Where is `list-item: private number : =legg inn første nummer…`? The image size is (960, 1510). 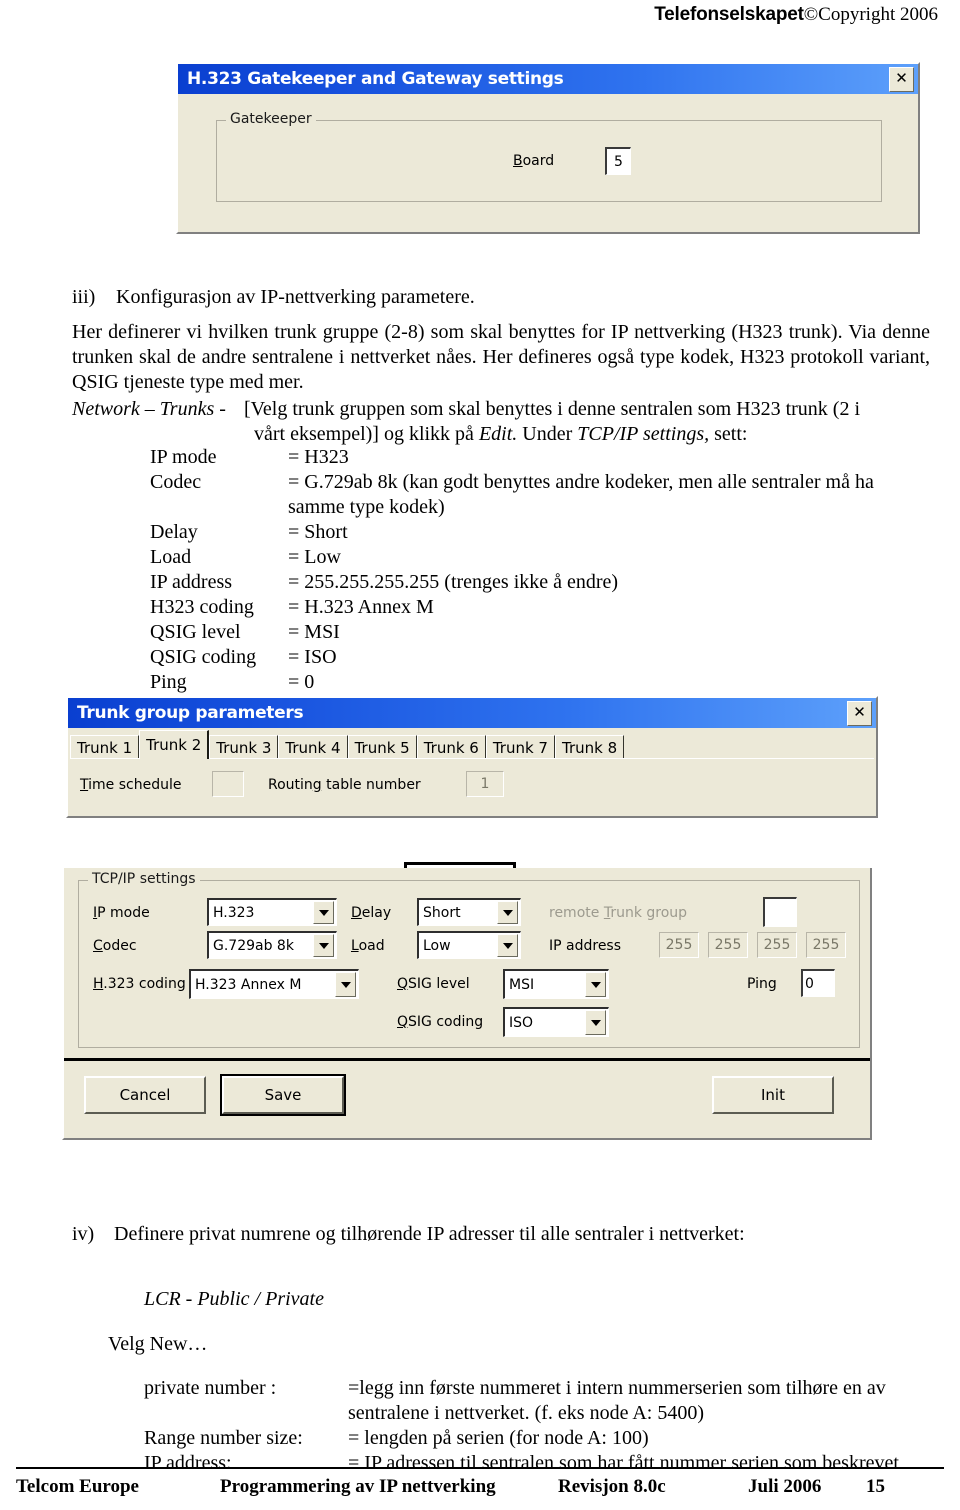
list-item: private number : =legg inn første nummer… is located at coordinates (539, 1401).